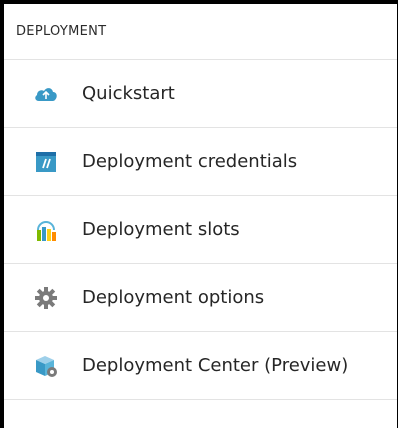 This screenshot has width=403, height=428. Describe the element at coordinates (173, 297) in the screenshot. I see `menu-item-label: Deployment options` at that location.